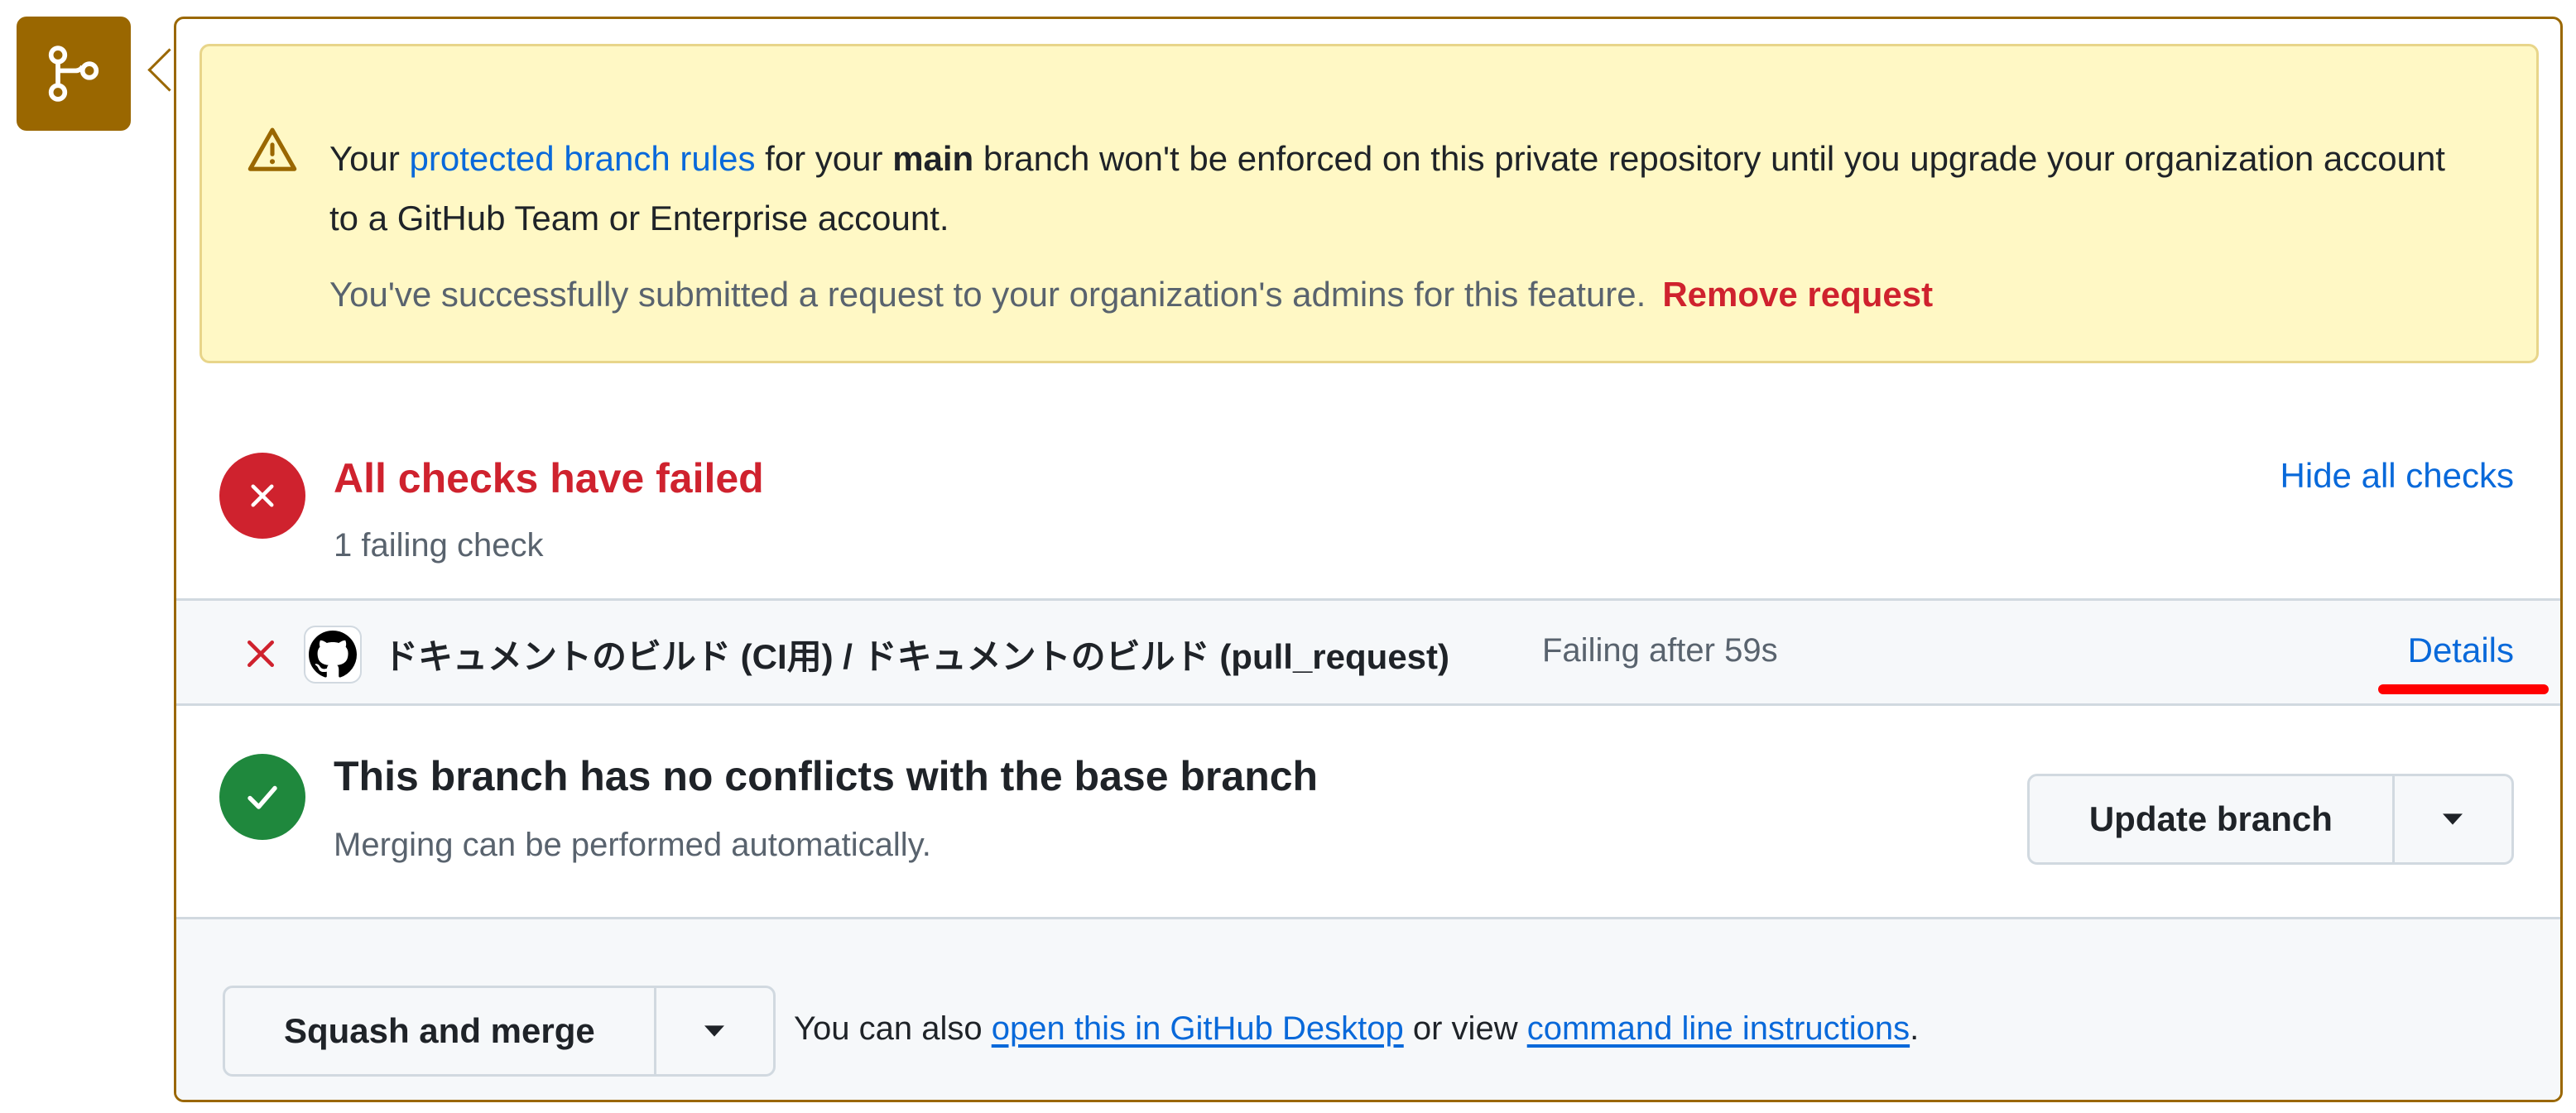 This screenshot has height=1113, width=2576. I want to click on branch-name: main, so click(933, 158).